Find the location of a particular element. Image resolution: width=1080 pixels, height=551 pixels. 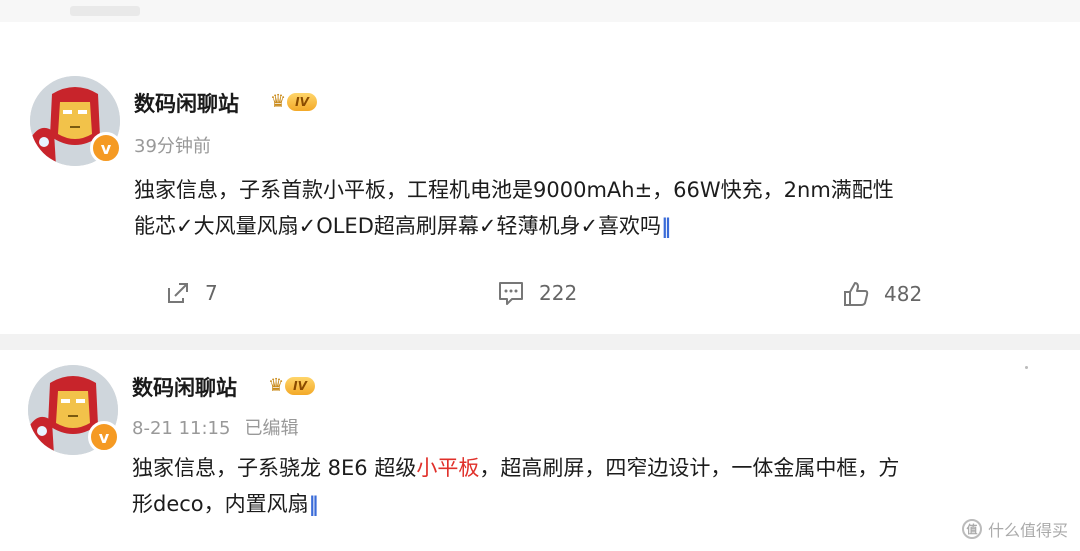

post-meta: 39分钟前 is located at coordinates (172, 145).